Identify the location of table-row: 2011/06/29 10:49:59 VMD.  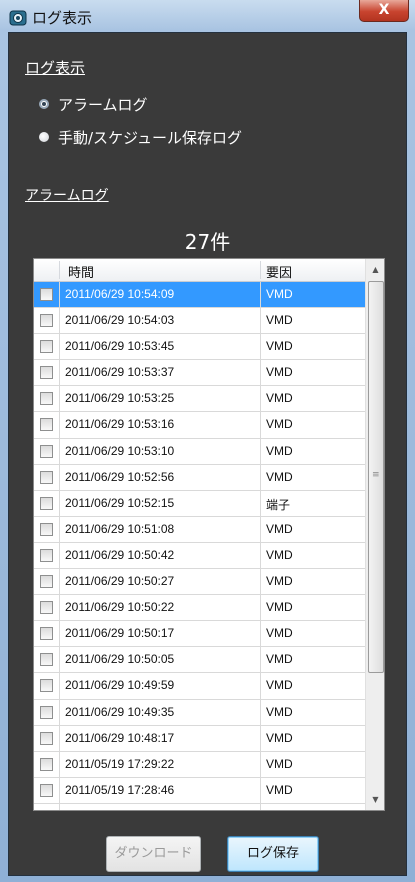
(199, 686).